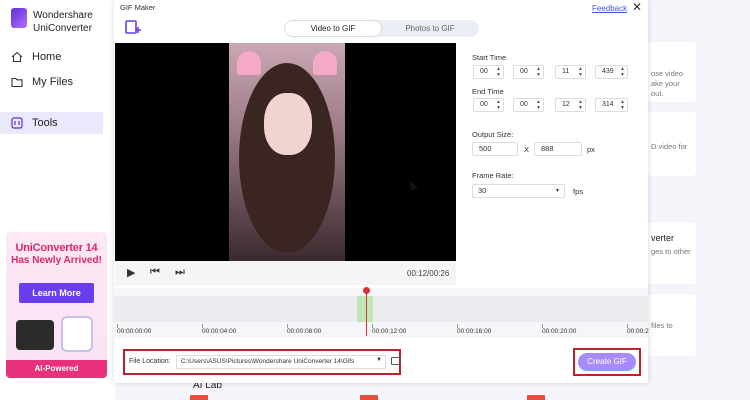 The width and height of the screenshot is (750, 400). I want to click on px-unit-label: px, so click(591, 149).